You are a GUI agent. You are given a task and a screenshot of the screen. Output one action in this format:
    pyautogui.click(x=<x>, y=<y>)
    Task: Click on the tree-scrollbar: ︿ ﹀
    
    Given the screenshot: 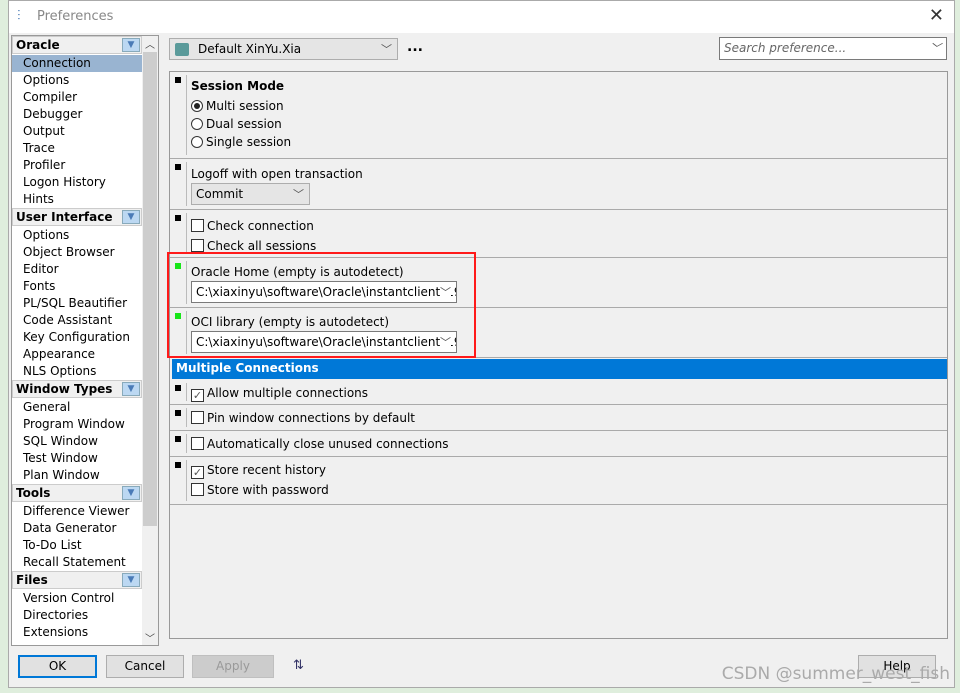 What is the action you would take?
    pyautogui.click(x=150, y=340)
    